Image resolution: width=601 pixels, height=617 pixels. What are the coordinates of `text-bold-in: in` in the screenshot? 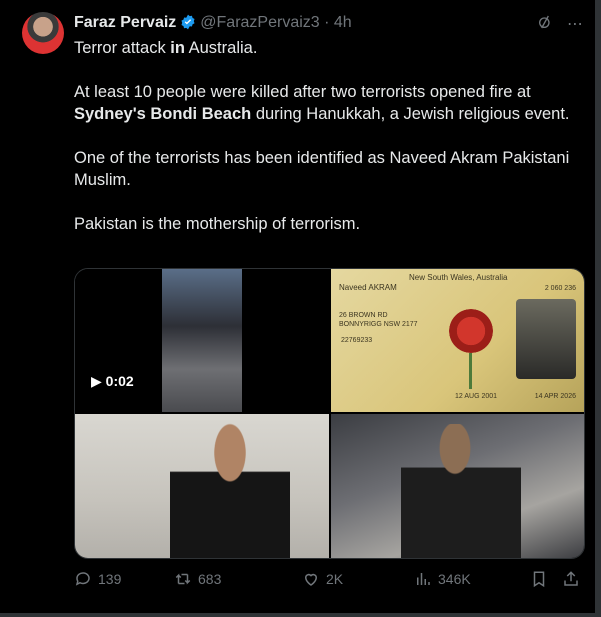 It's located at (177, 48).